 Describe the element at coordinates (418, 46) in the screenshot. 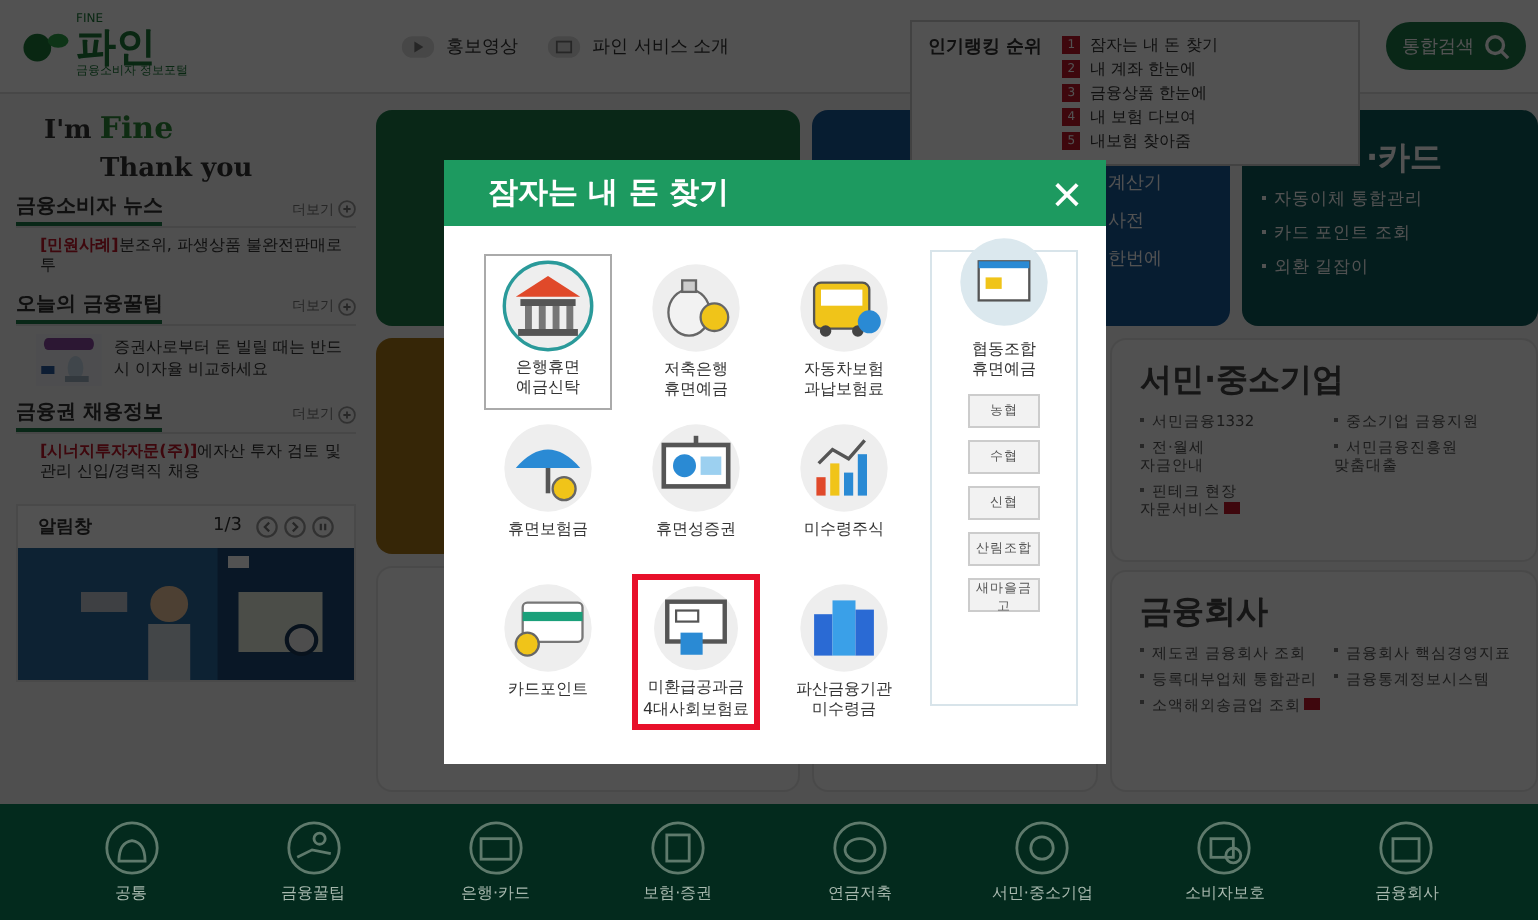

I see `play-icon` at that location.